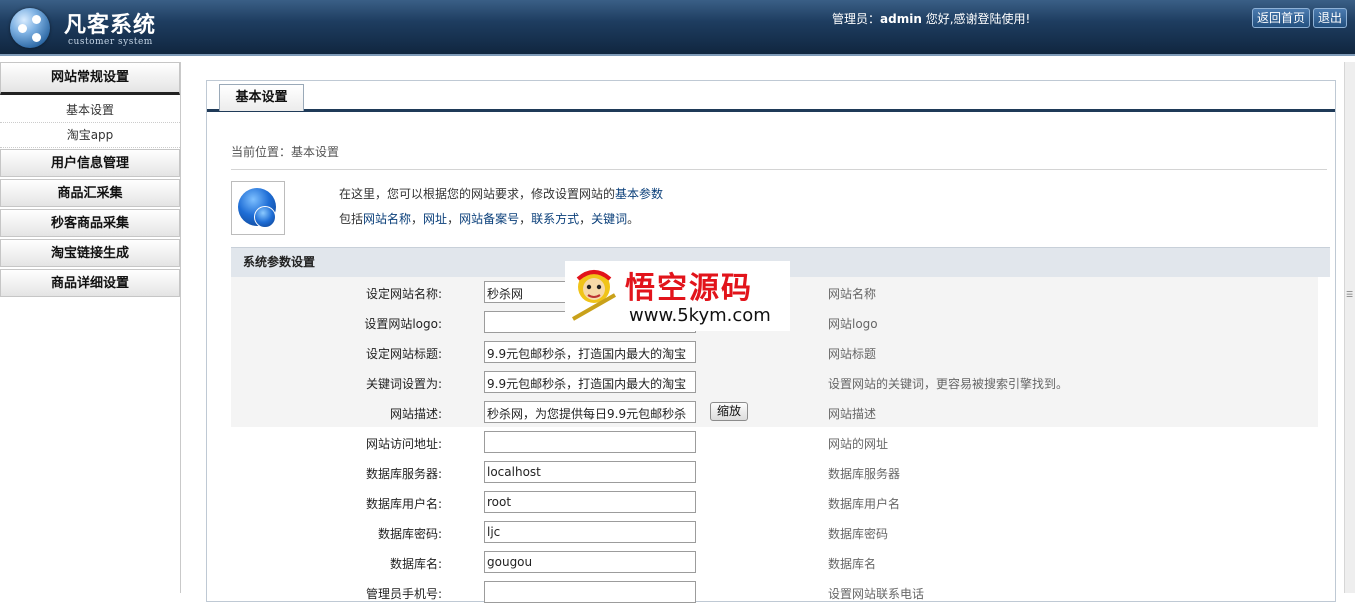 This screenshot has height=608, width=1355. What do you see at coordinates (852, 354) in the screenshot?
I see `hint-site-title: 网站标题` at bounding box center [852, 354].